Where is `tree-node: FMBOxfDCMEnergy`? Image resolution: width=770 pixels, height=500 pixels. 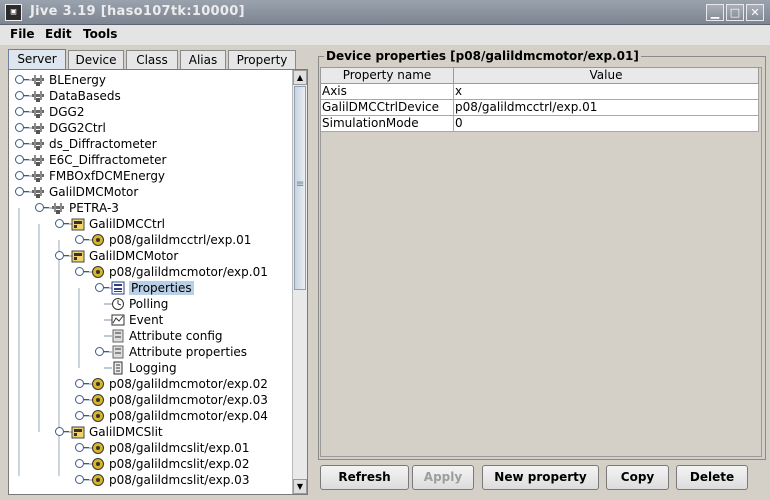
tree-node: FMBOxfDCMEnergy is located at coordinates (107, 176).